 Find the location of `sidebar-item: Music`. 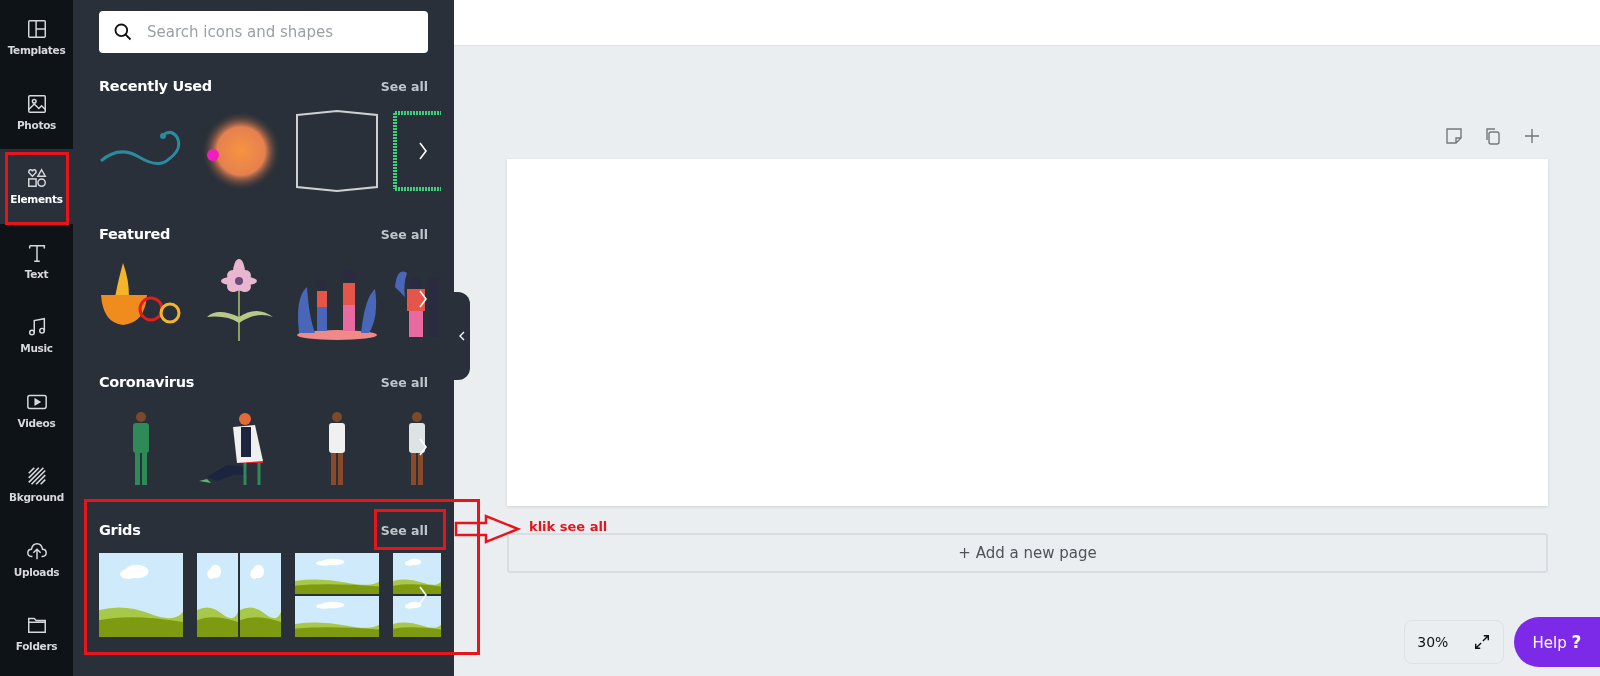

sidebar-item: Music is located at coordinates (36, 335).